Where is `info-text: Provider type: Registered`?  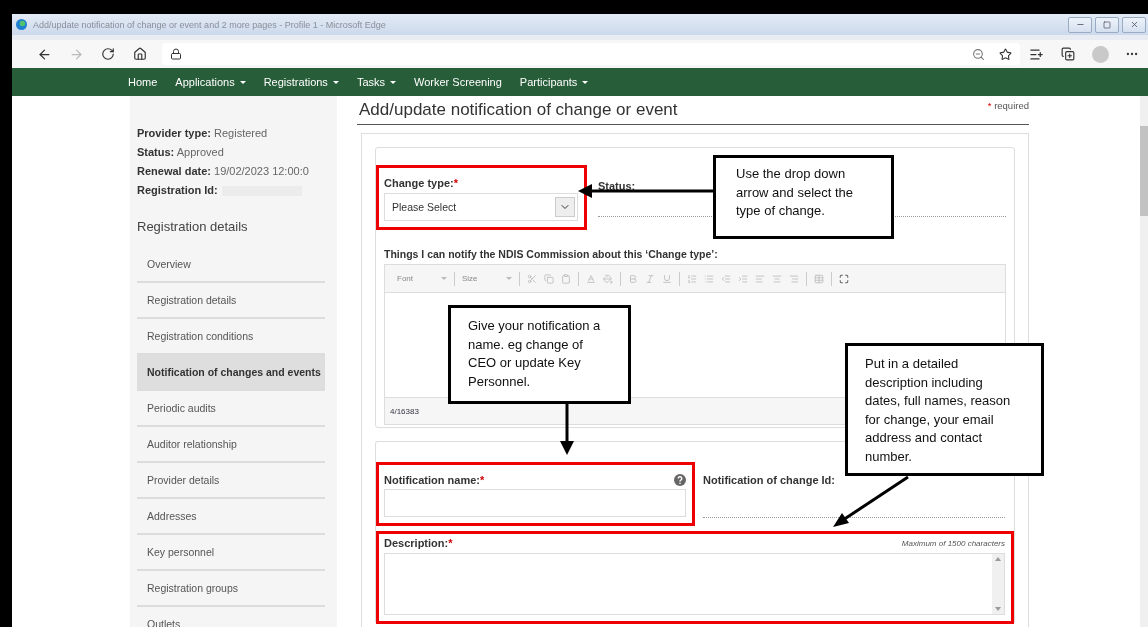 info-text: Provider type: Registered is located at coordinates (202, 133).